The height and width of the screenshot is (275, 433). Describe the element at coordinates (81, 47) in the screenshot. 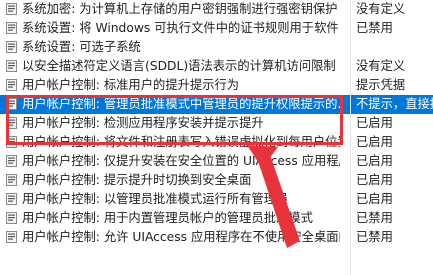

I see `policy-name: 系统设置: 可选子系统` at that location.